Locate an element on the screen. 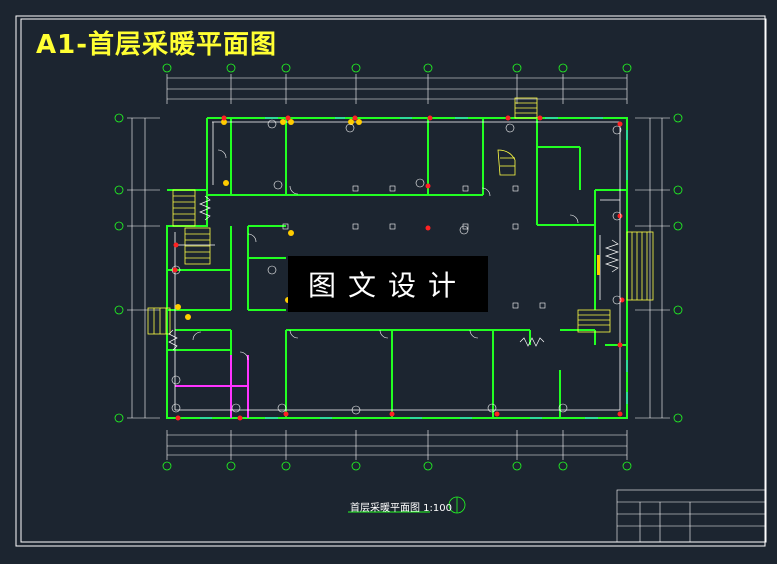 This screenshot has width=777, height=564. right-dimensions is located at coordinates (652, 268).